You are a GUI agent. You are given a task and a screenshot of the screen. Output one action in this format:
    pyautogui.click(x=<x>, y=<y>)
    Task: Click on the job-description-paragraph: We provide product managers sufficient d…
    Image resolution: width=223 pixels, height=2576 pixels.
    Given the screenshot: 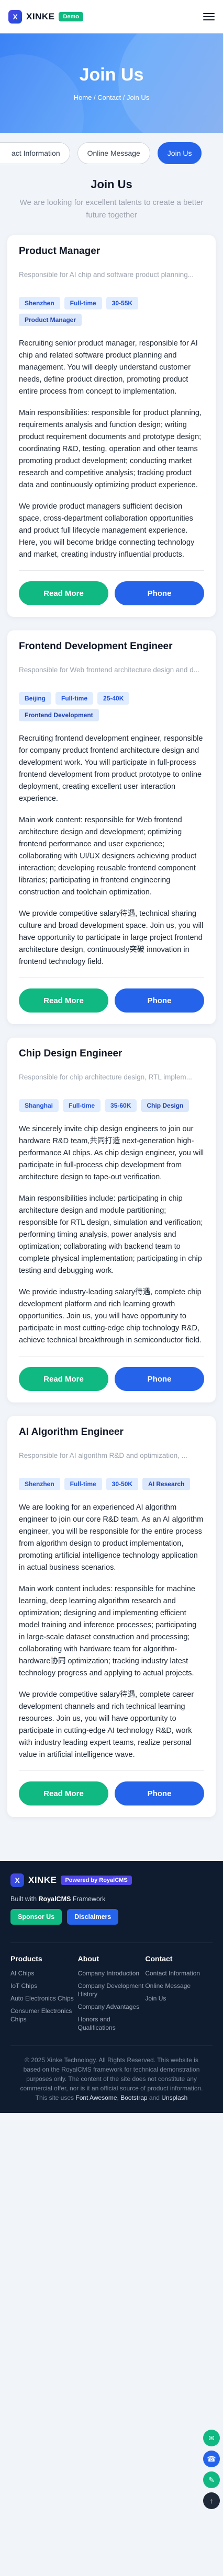 What is the action you would take?
    pyautogui.click(x=107, y=530)
    